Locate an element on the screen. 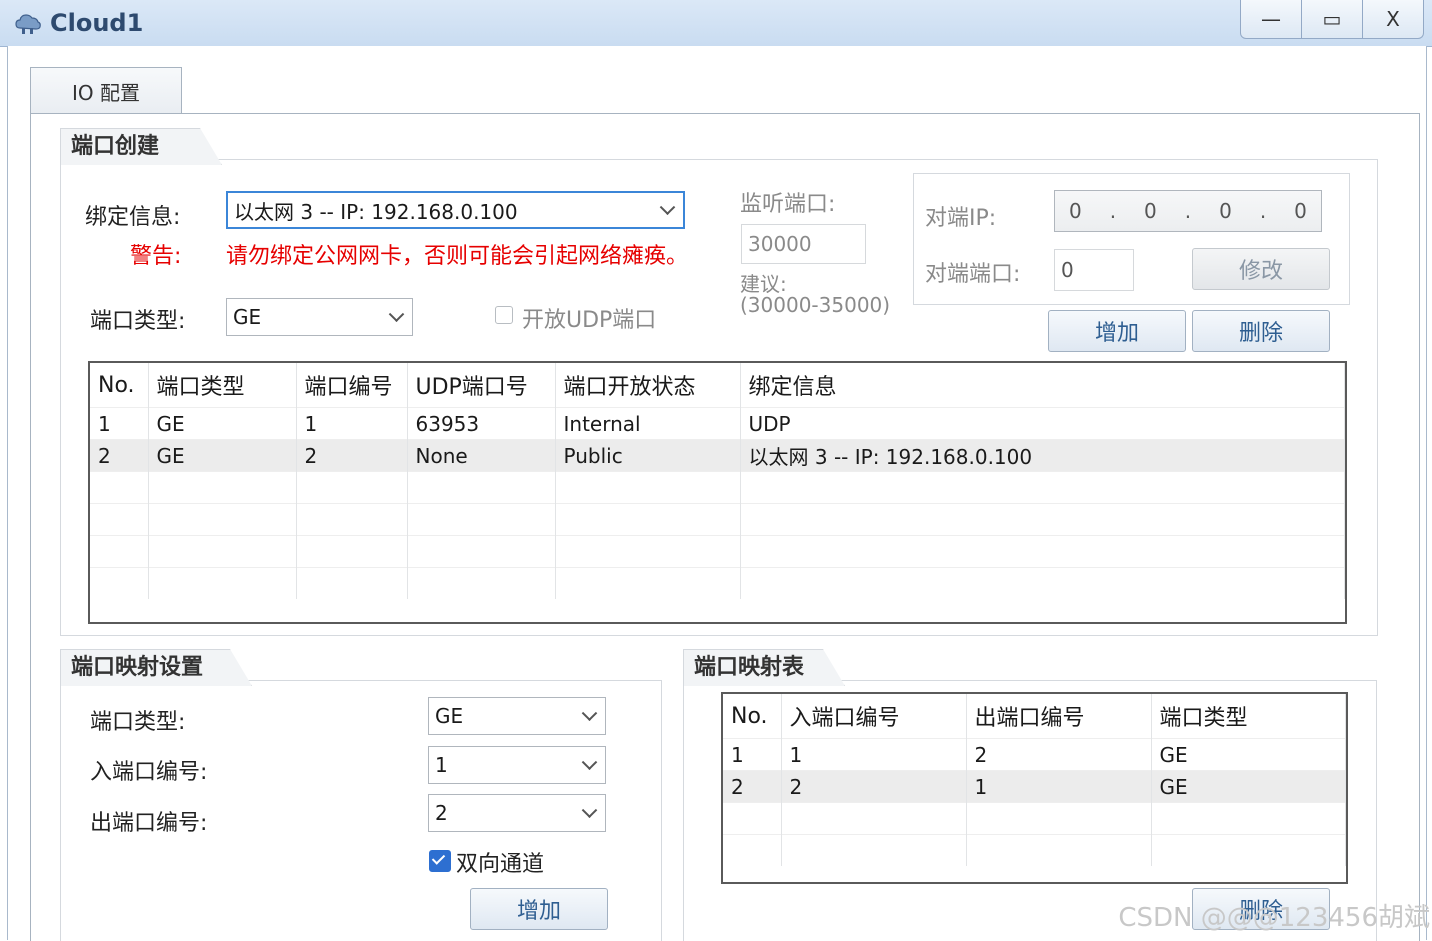 This screenshot has height=941, width=1432. maximize-button: ▭ is located at coordinates (1332, 19).